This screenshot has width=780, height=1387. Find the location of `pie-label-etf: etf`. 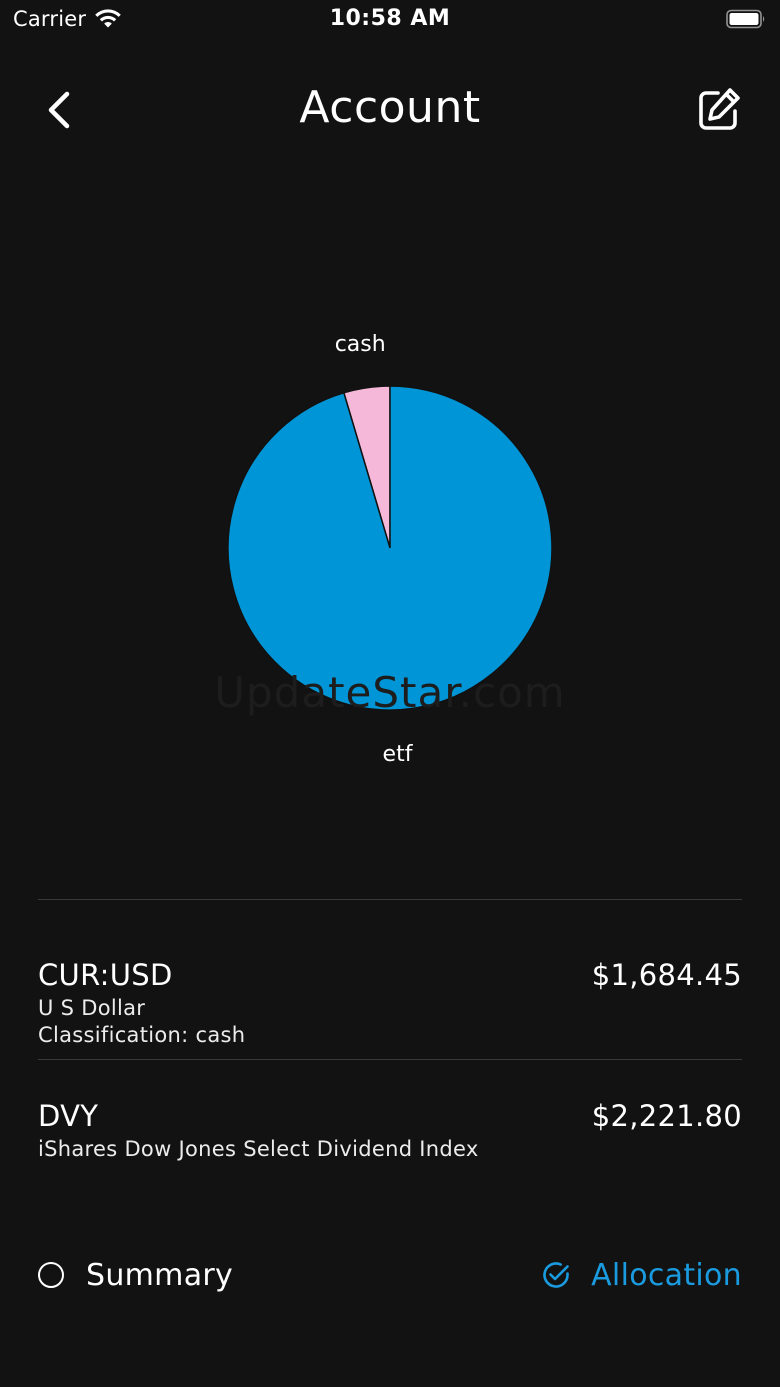

pie-label-etf: etf is located at coordinates (398, 754).